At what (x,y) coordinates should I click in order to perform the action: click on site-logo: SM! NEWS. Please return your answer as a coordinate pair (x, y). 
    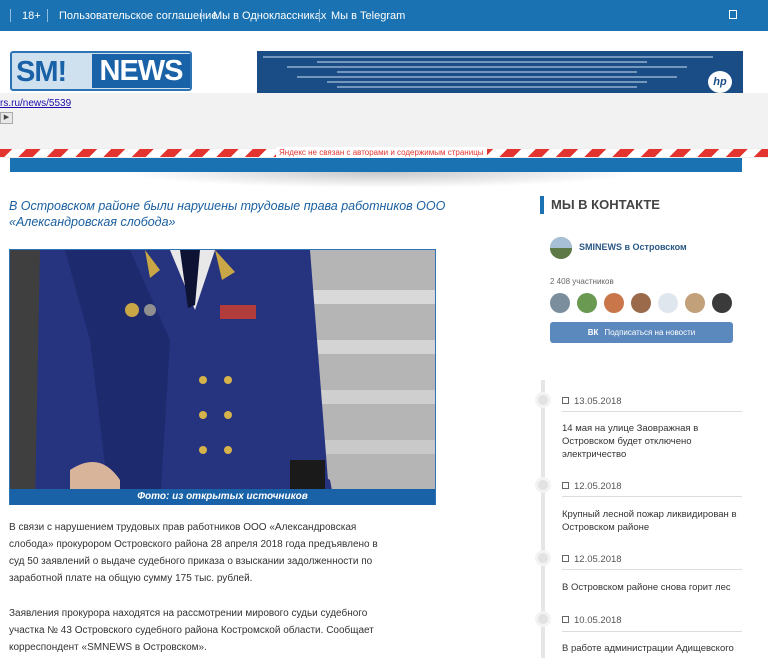
    Looking at the image, I should click on (101, 71).